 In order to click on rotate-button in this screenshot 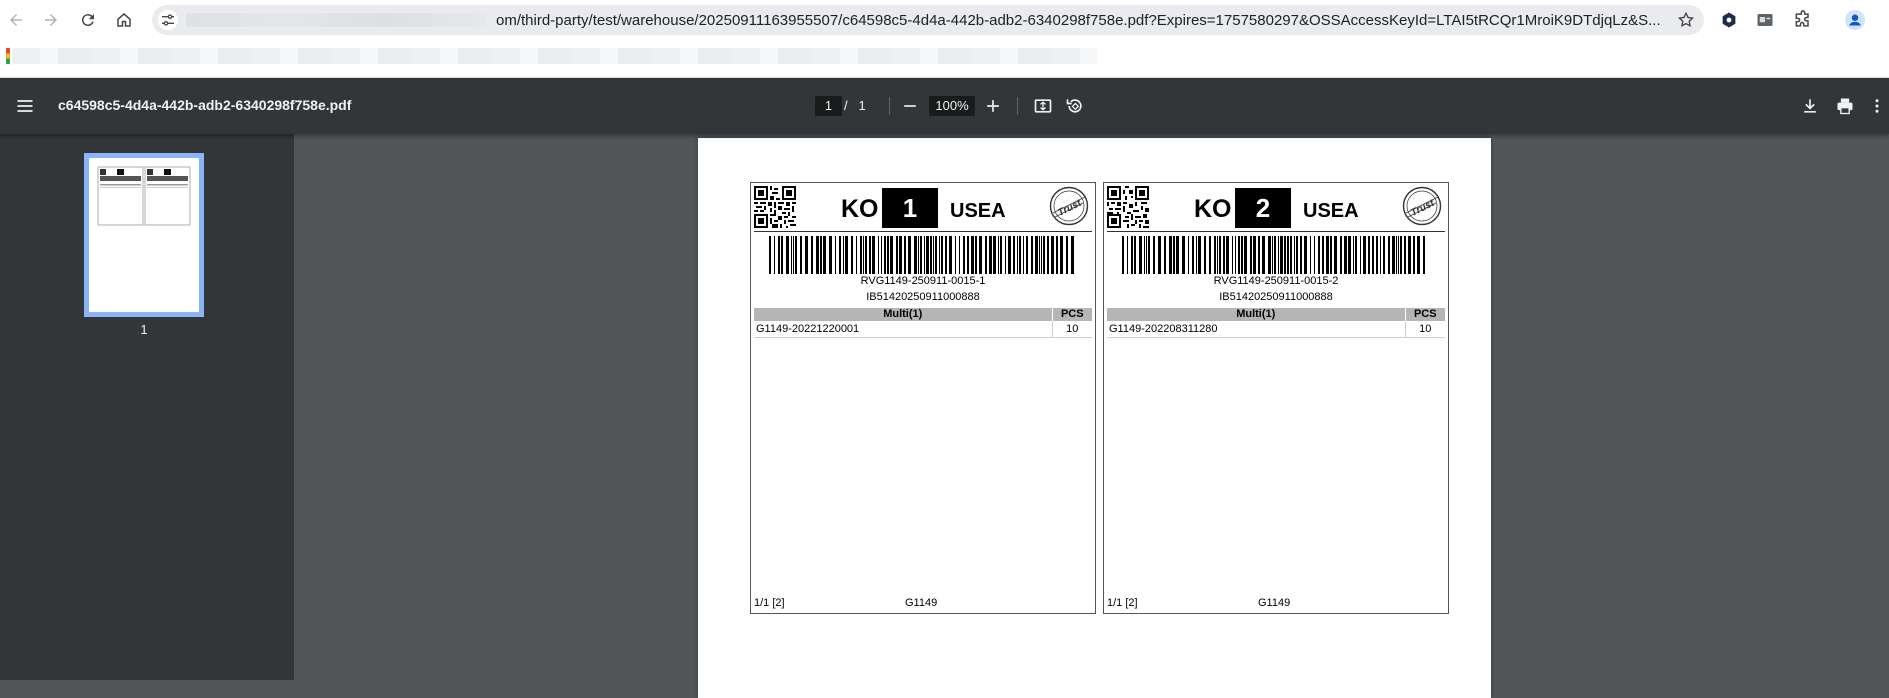, I will do `click(1075, 106)`.